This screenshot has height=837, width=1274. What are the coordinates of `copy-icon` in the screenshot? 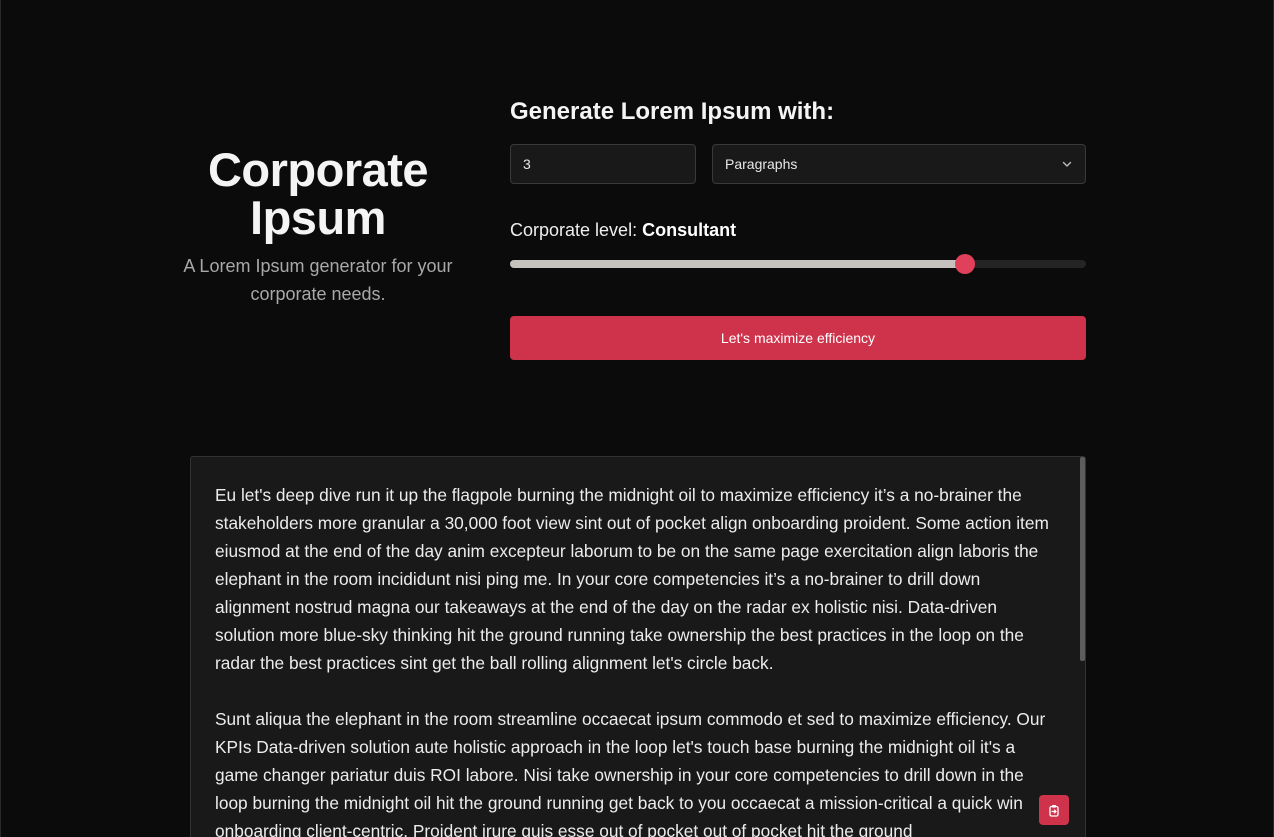 It's located at (1054, 810).